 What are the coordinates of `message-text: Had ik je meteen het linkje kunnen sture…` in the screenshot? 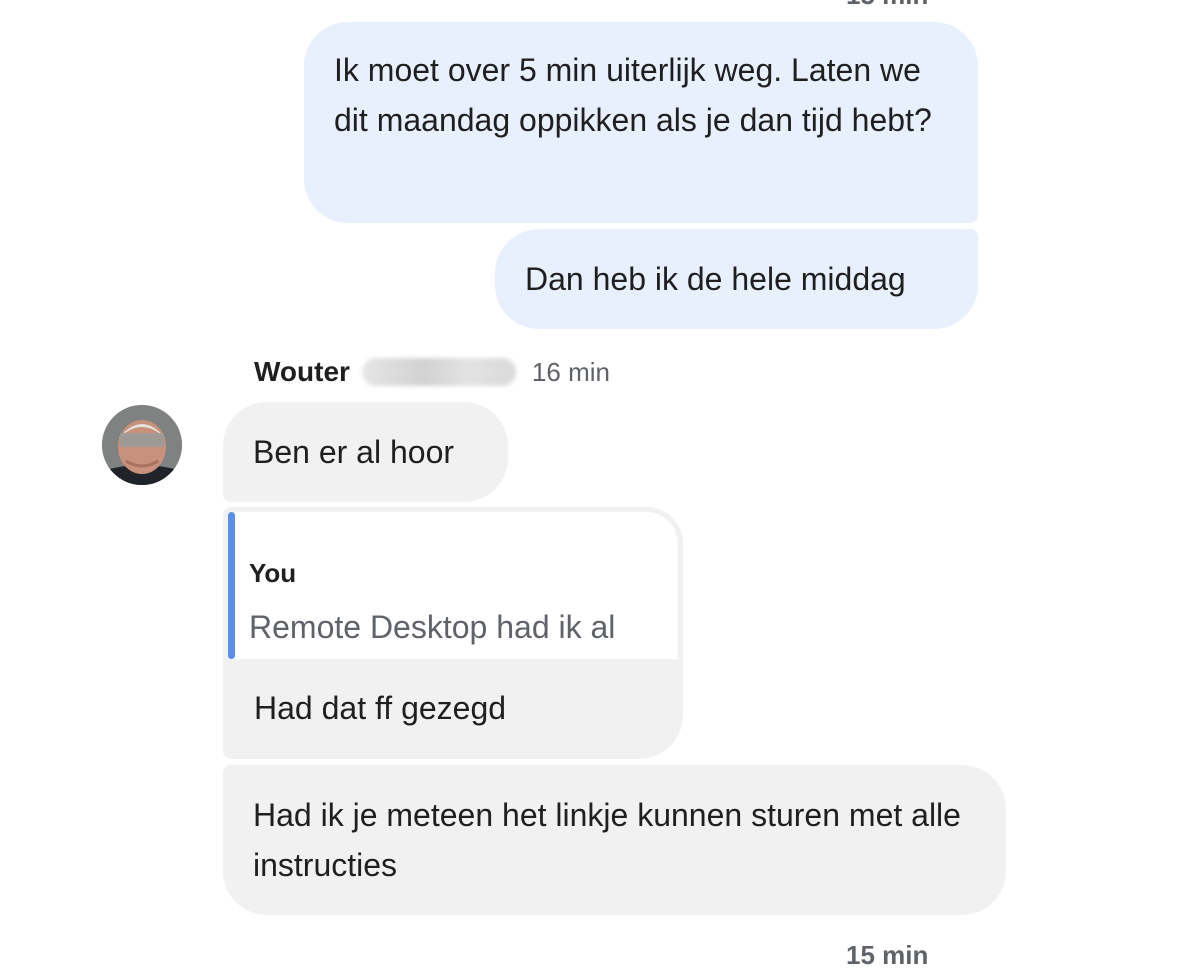 It's located at (607, 840).